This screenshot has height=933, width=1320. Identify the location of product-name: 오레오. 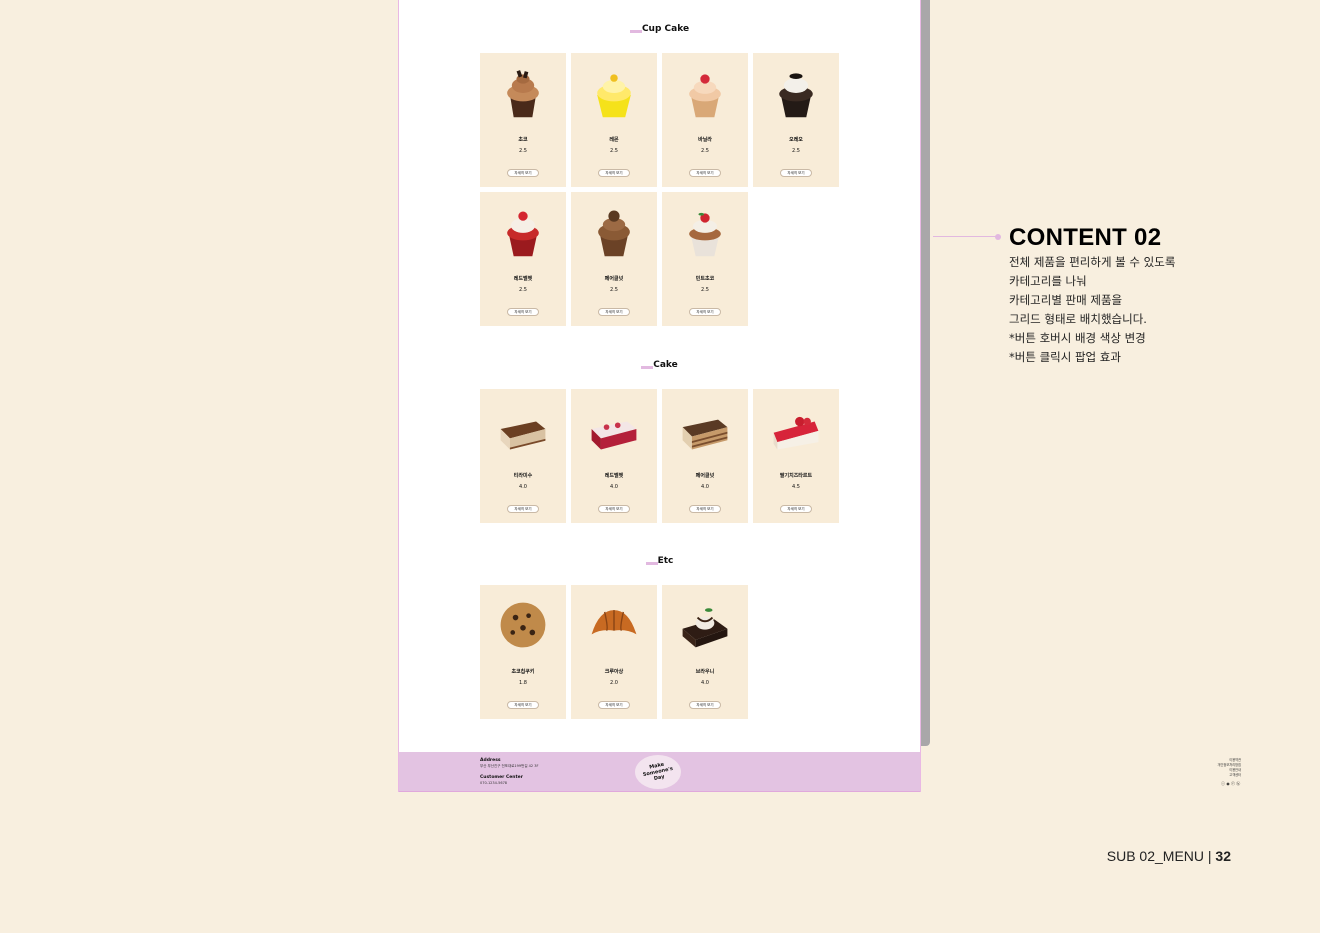
(796, 140).